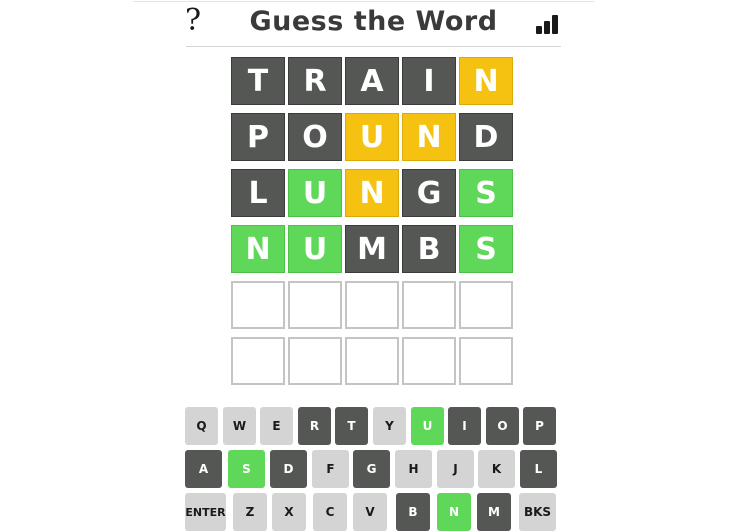 This screenshot has width=748, height=532. Describe the element at coordinates (538, 469) in the screenshot. I see `key-l: L` at that location.